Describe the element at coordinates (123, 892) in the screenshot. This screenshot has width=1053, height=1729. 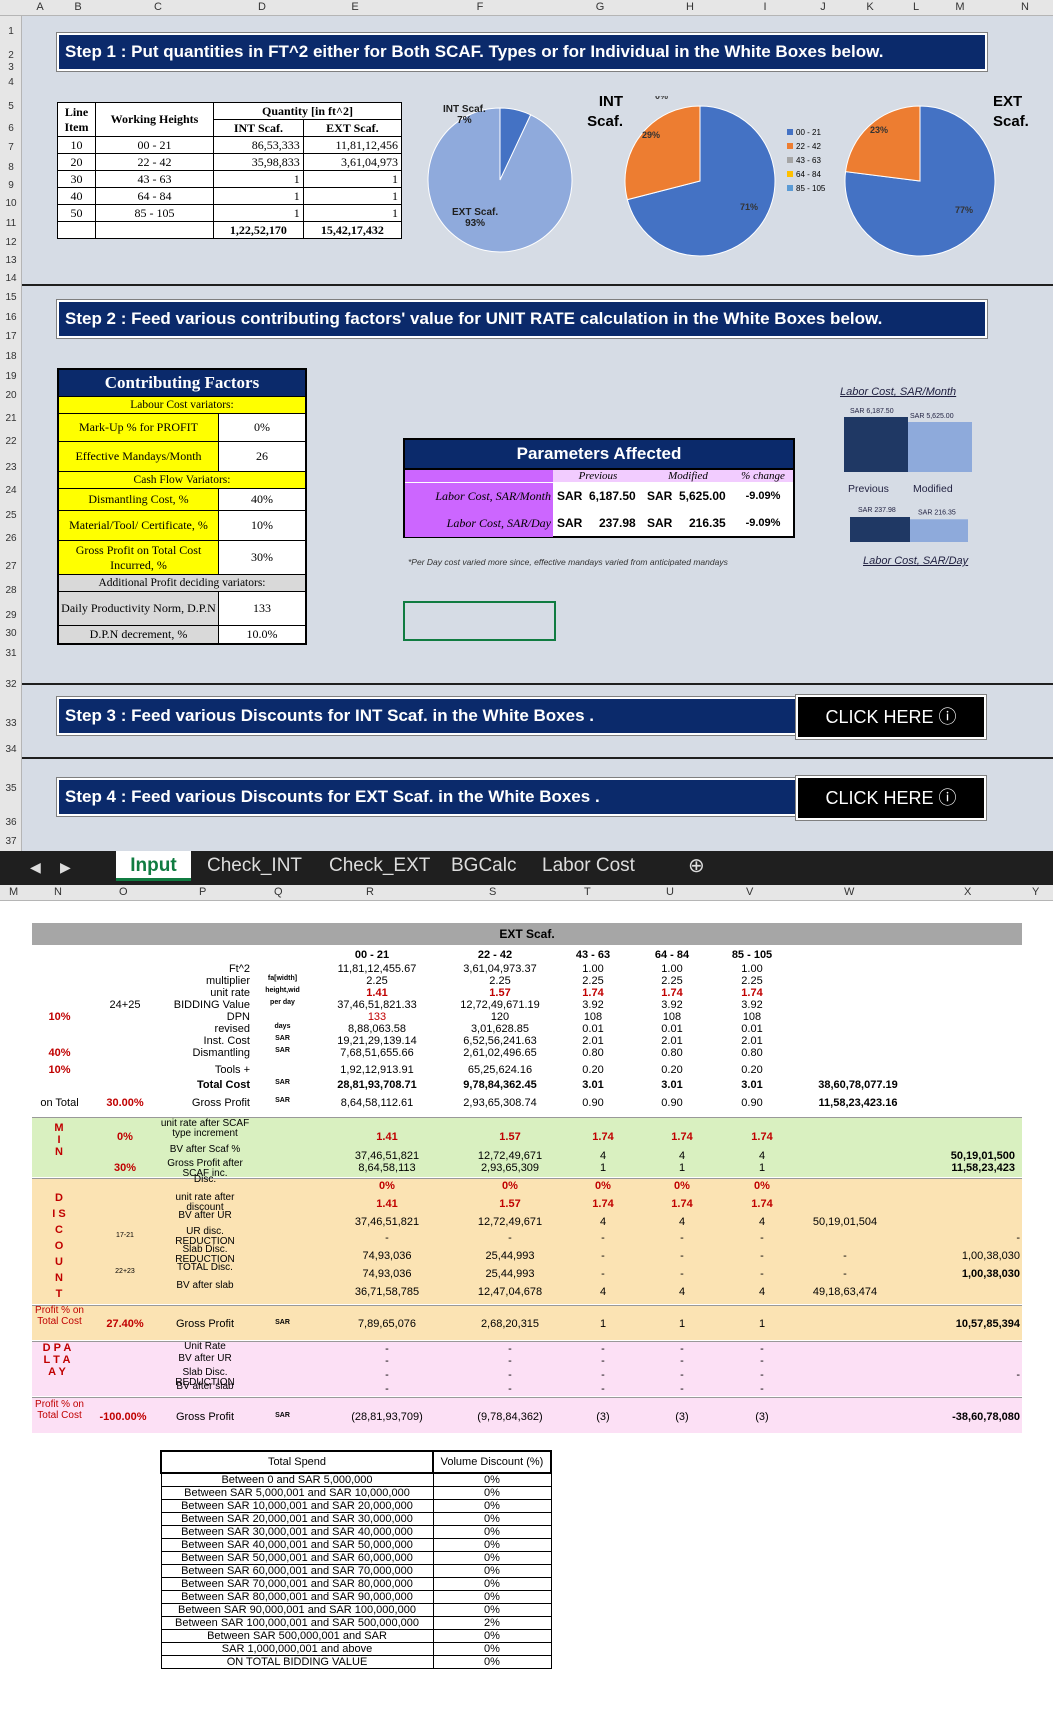
I see `lower-column-o: O` at that location.